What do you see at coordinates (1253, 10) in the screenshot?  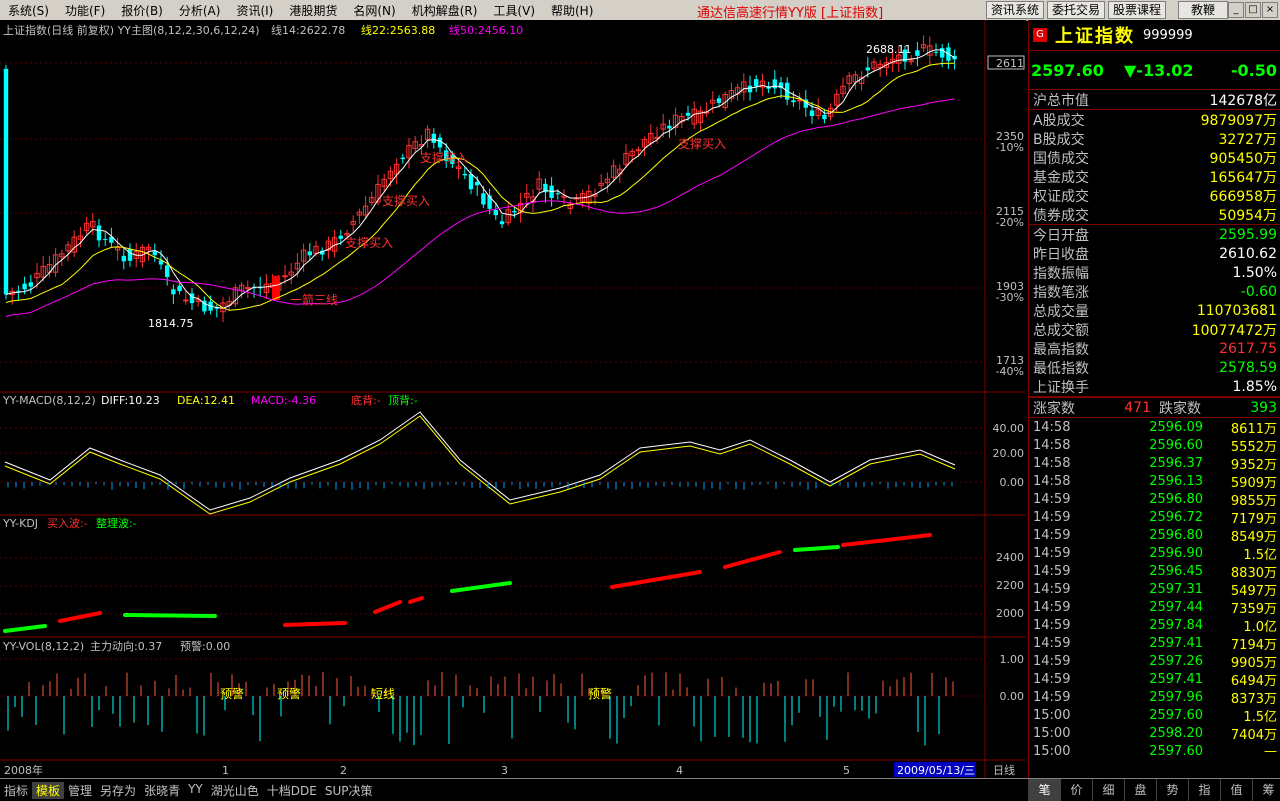 I see `maximize-icon: □` at bounding box center [1253, 10].